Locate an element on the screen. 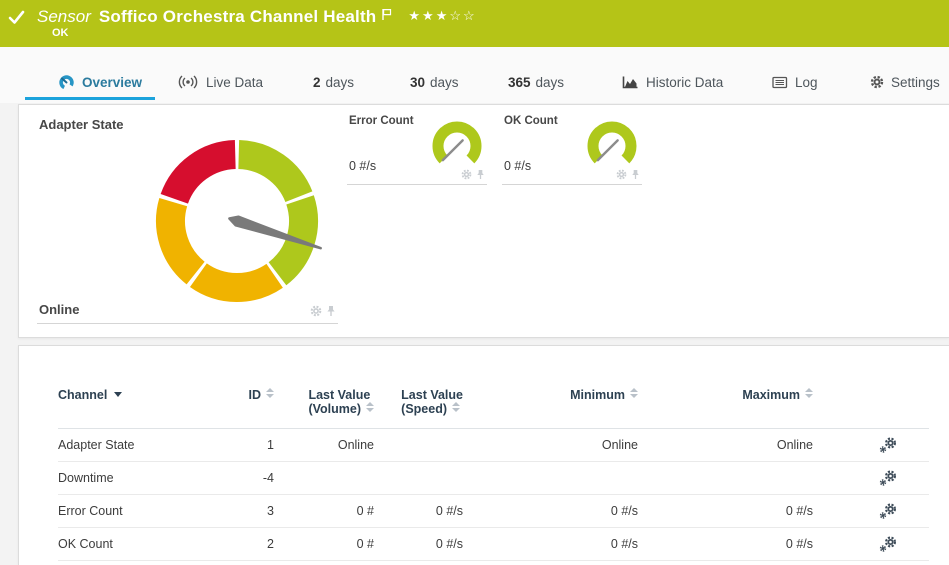 The image size is (949, 565). gauge-status-label: Online is located at coordinates (59, 309).